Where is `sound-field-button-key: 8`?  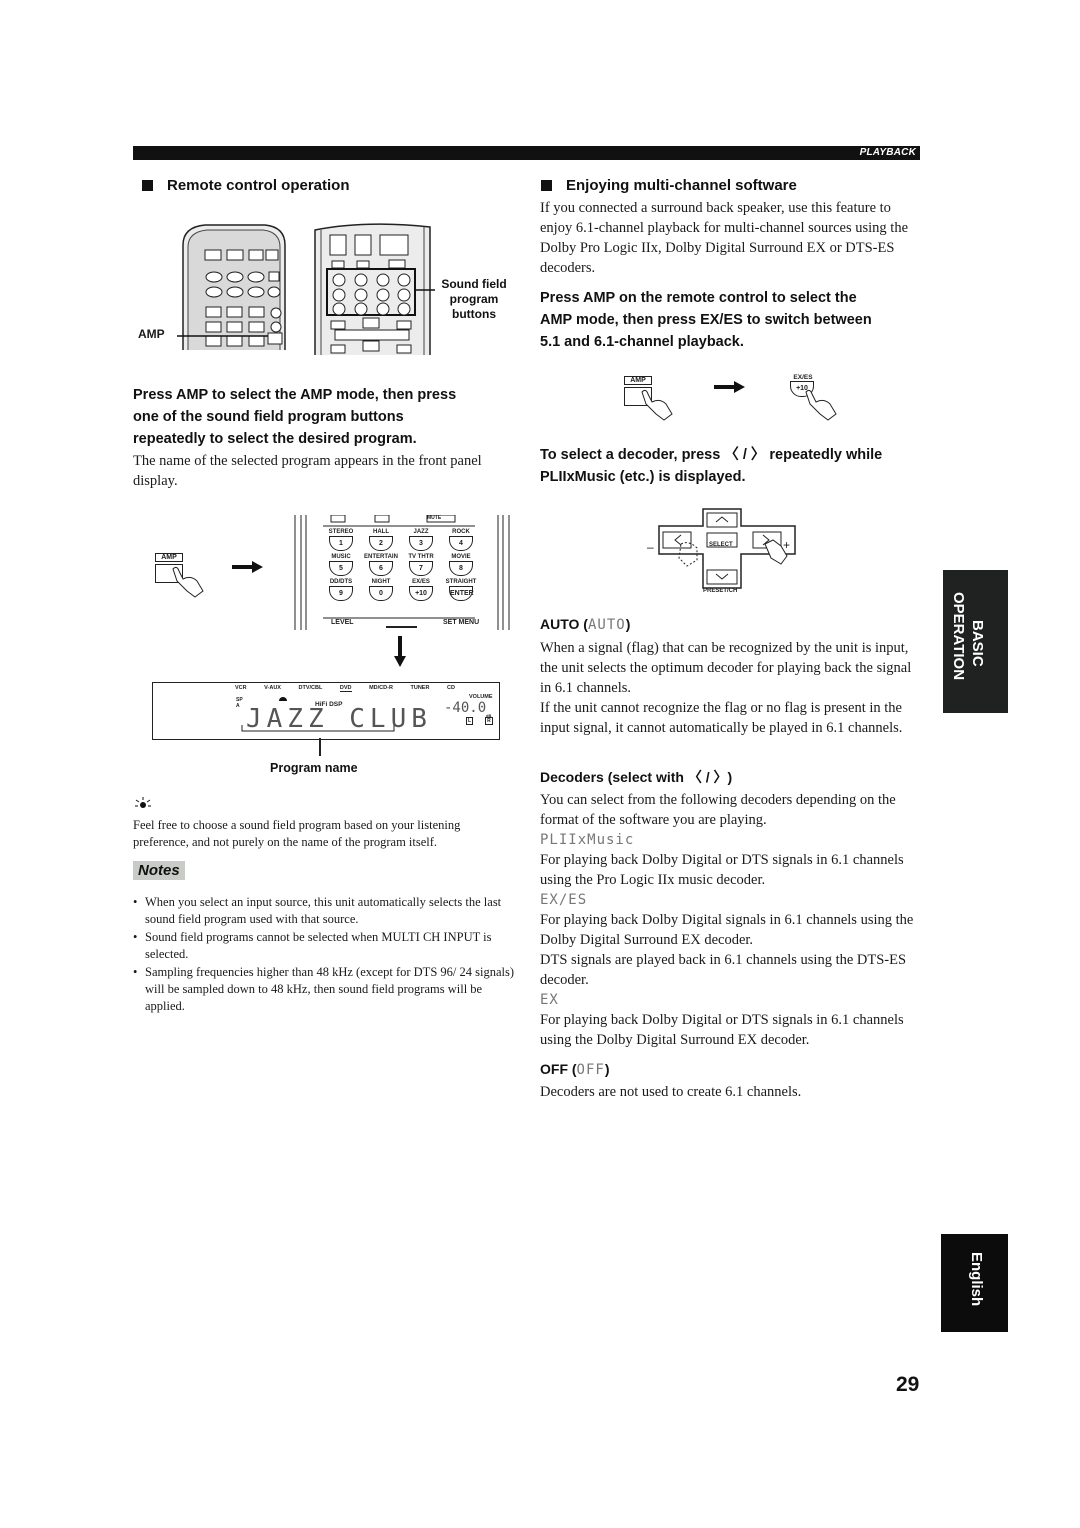 sound-field-button-key: 8 is located at coordinates (461, 568).